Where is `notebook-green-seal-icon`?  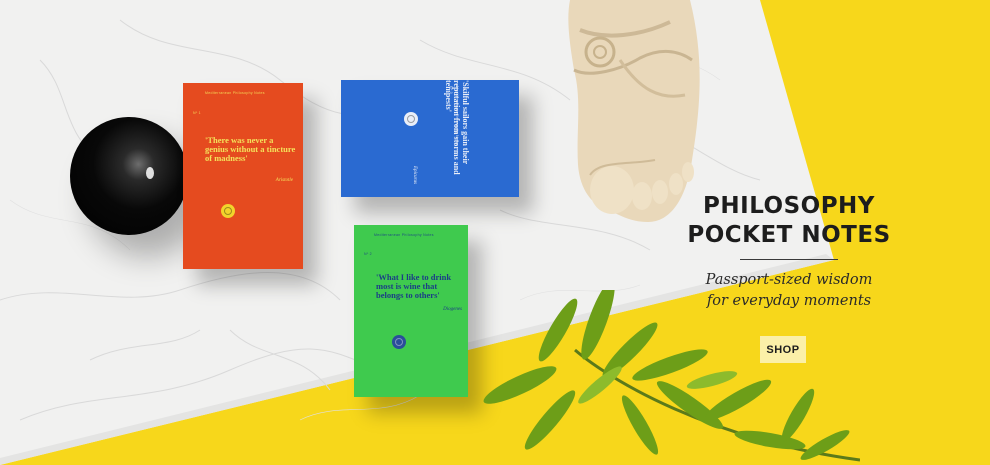 notebook-green-seal-icon is located at coordinates (399, 342).